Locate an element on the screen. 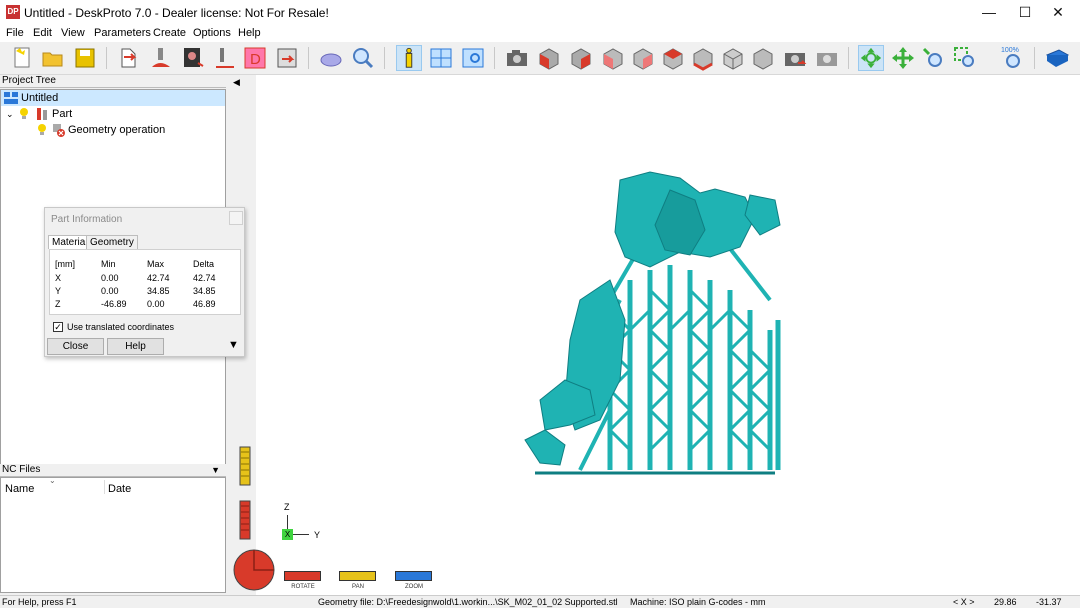 Image resolution: width=1080 pixels, height=608 pixels. drilling-icon: D is located at coordinates (255, 58).